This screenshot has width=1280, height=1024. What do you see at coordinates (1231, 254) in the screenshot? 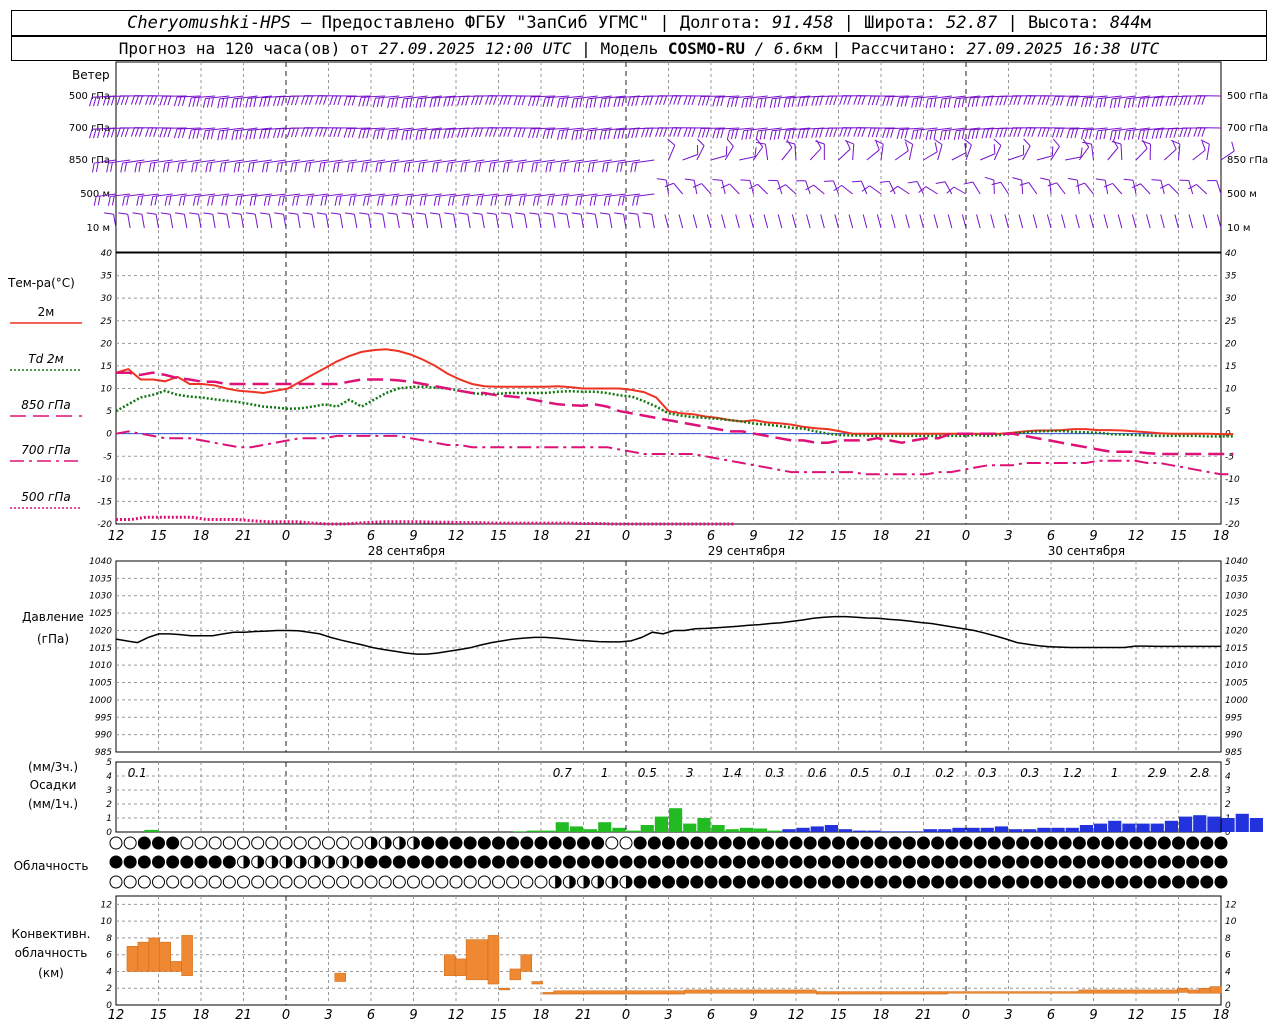
I see `temp-ytick-right: 40` at bounding box center [1231, 254].